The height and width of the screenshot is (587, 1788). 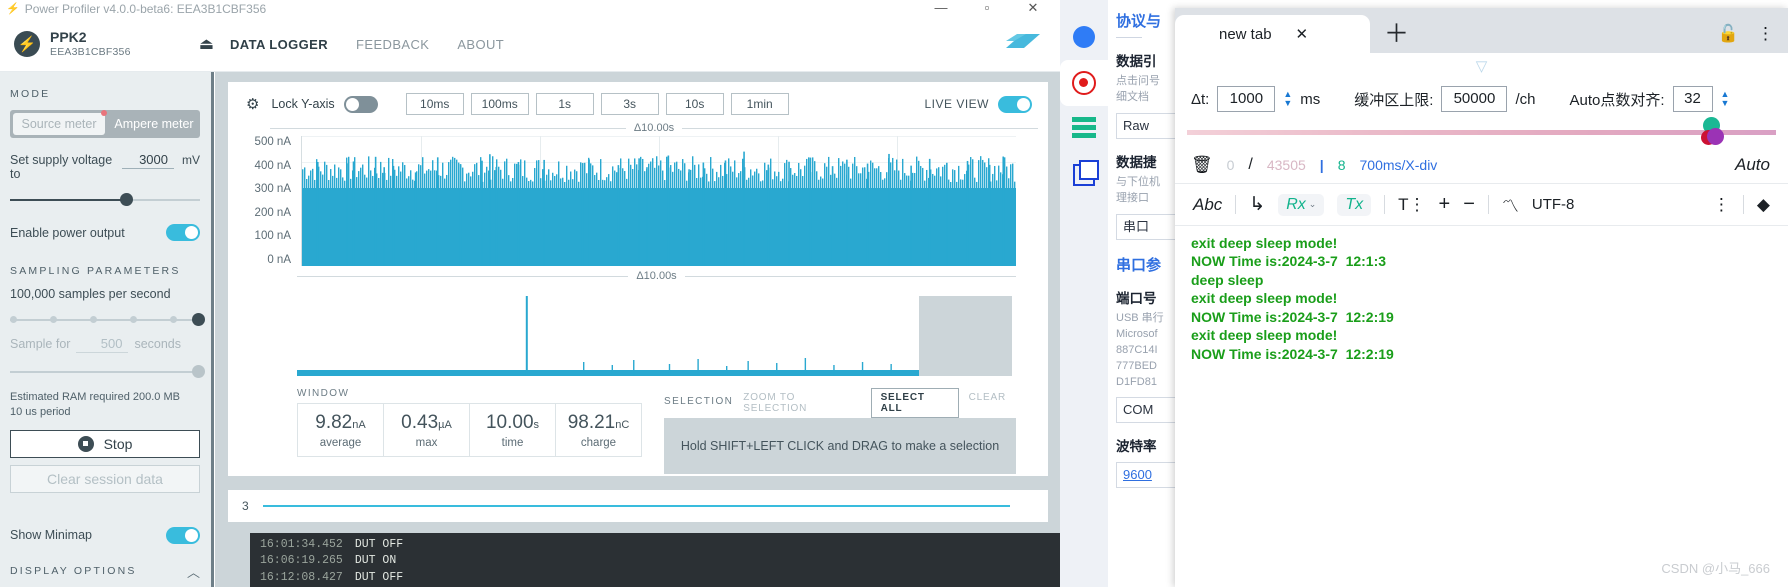 I want to click on stat-charge-unit: nC, so click(x=622, y=425).